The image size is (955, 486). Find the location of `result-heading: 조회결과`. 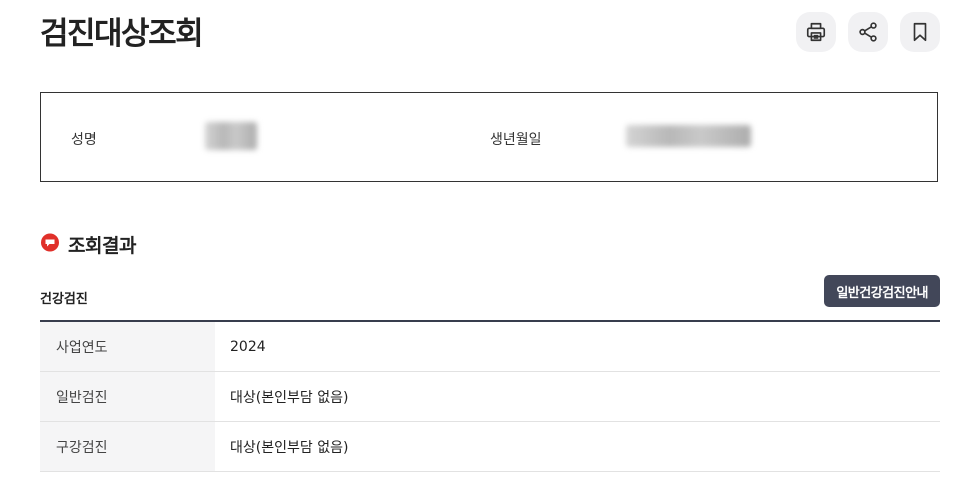

result-heading: 조회결과 is located at coordinates (88, 244).